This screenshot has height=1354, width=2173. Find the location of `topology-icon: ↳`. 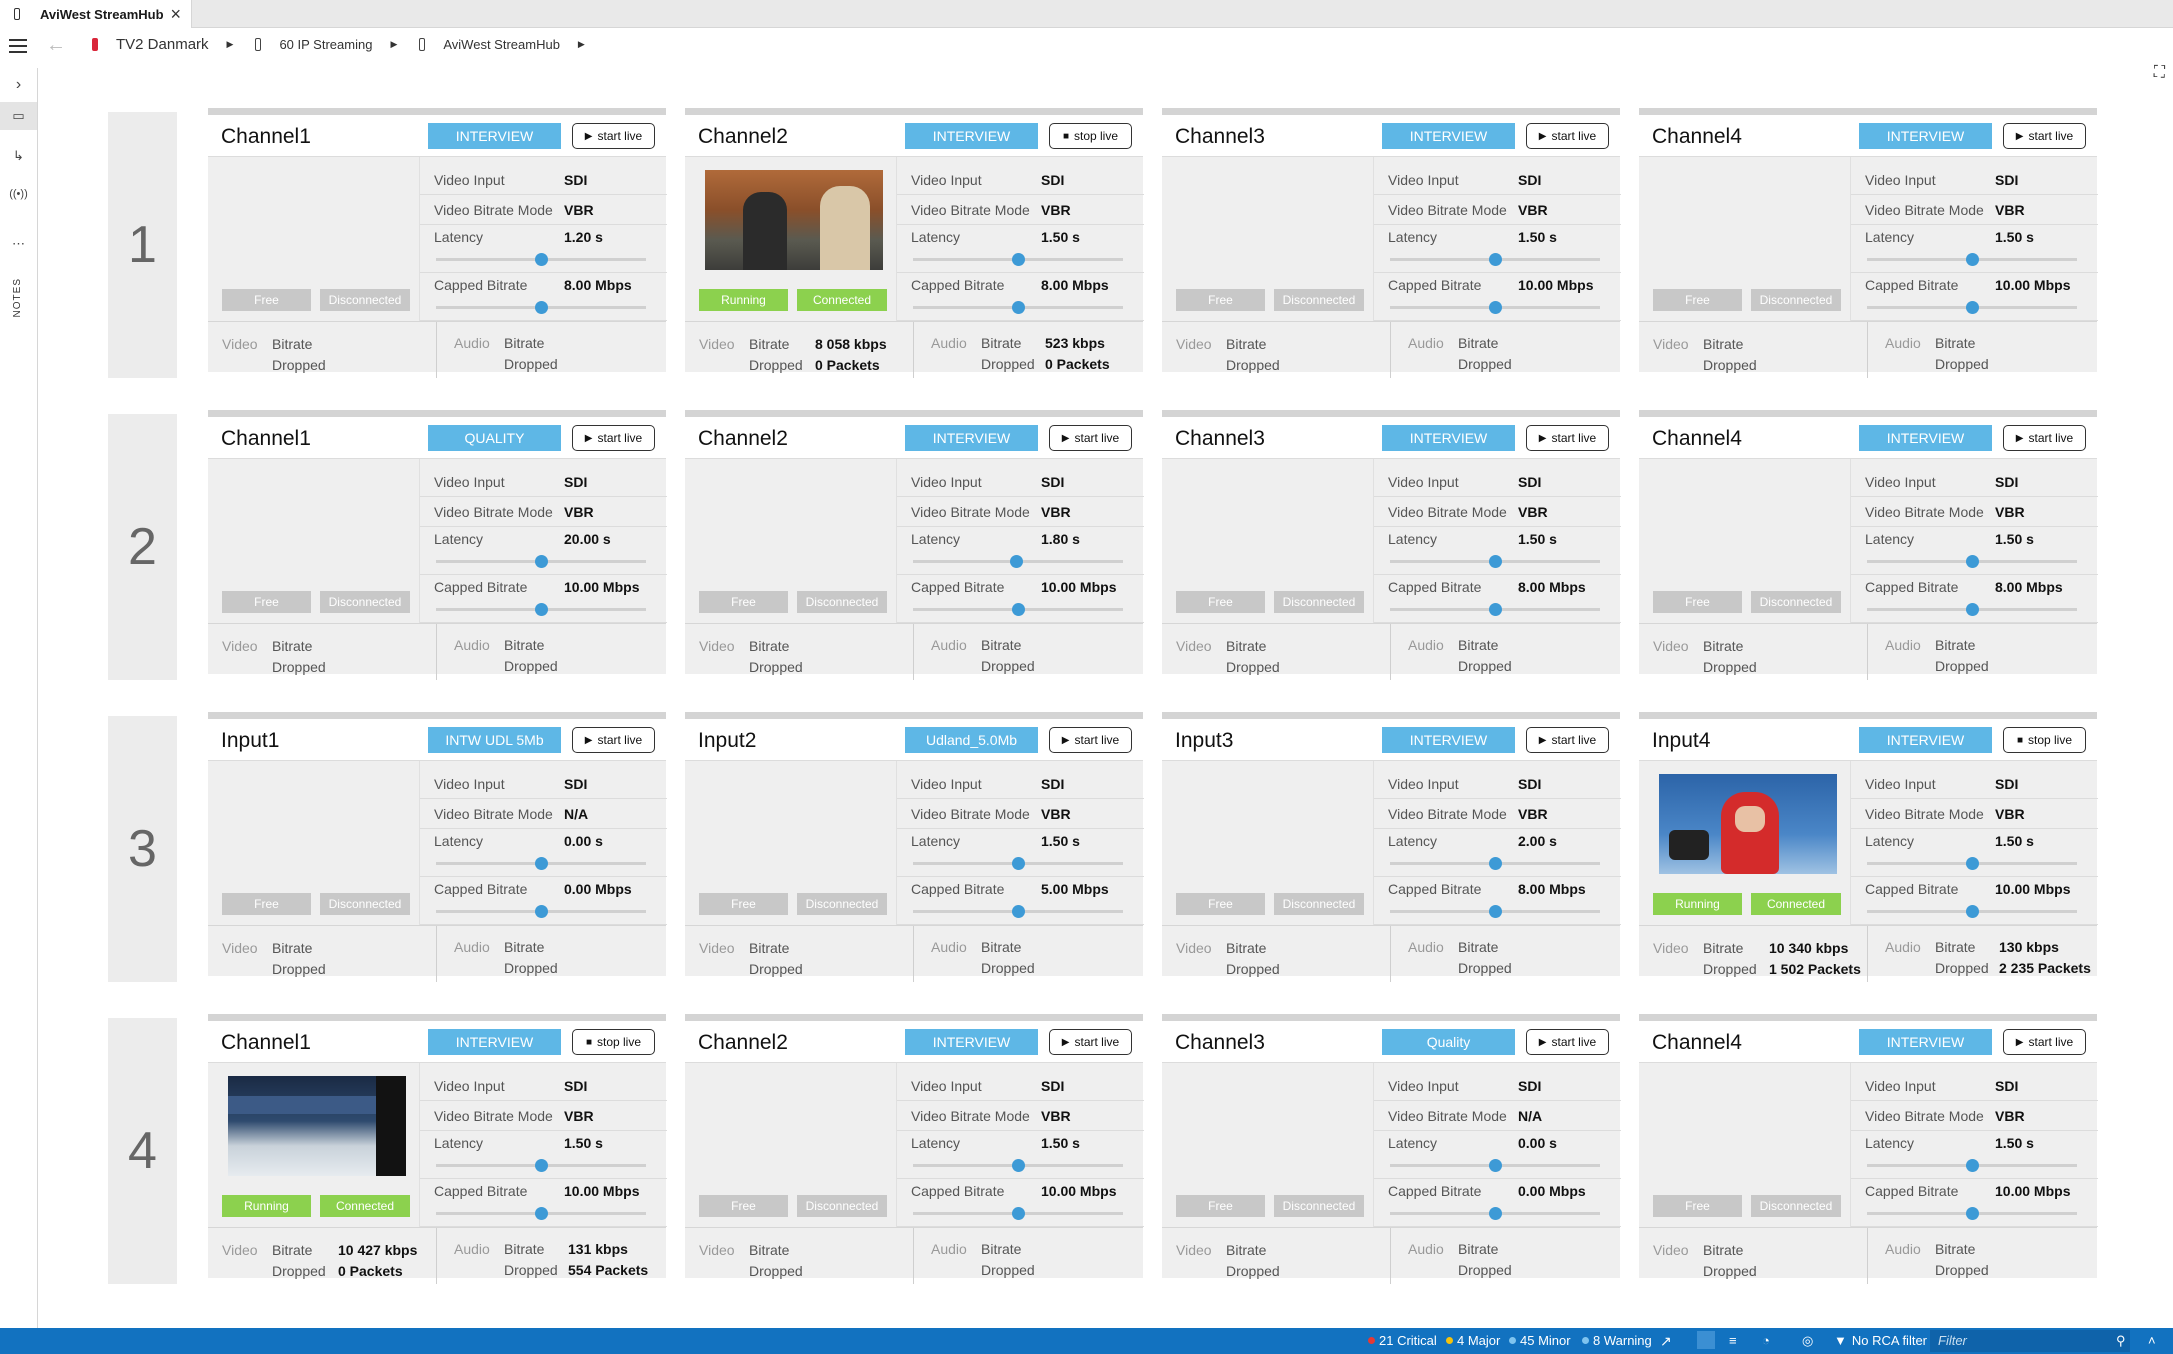

topology-icon: ↳ is located at coordinates (18, 156).